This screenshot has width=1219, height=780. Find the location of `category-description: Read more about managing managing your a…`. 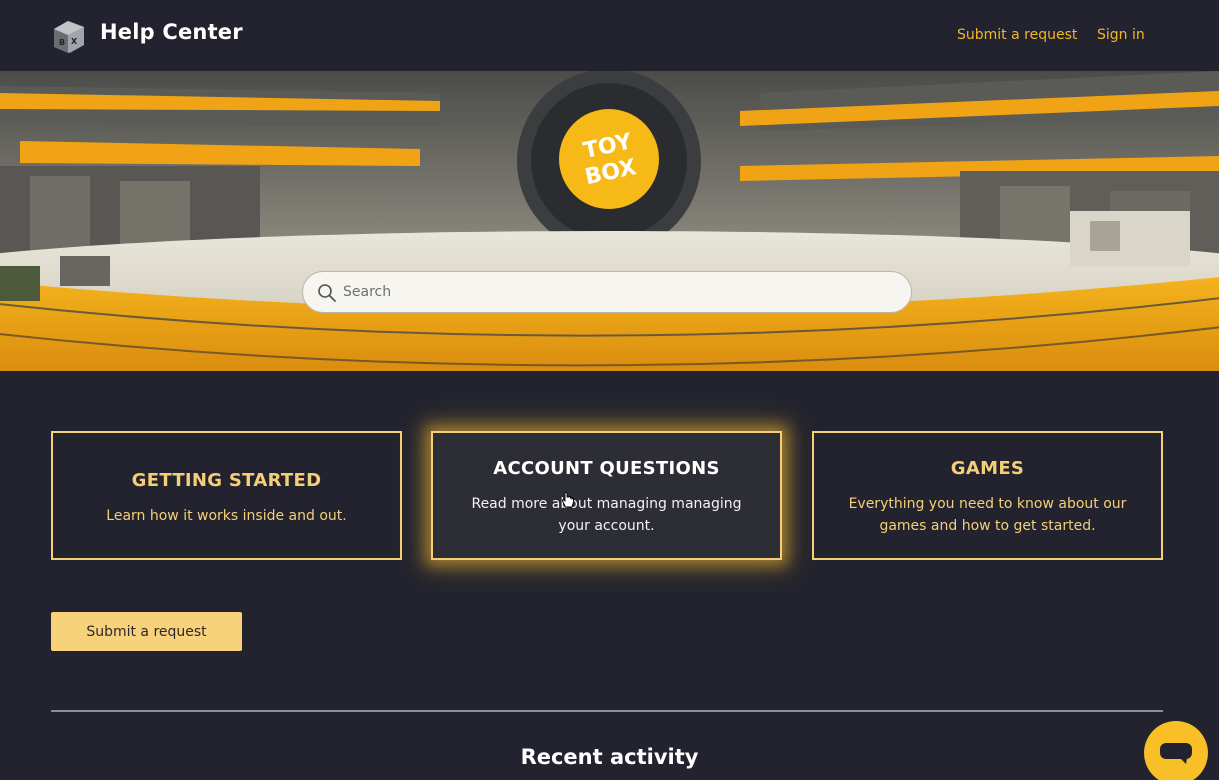

category-description: Read more about managing managing your a… is located at coordinates (606, 515).